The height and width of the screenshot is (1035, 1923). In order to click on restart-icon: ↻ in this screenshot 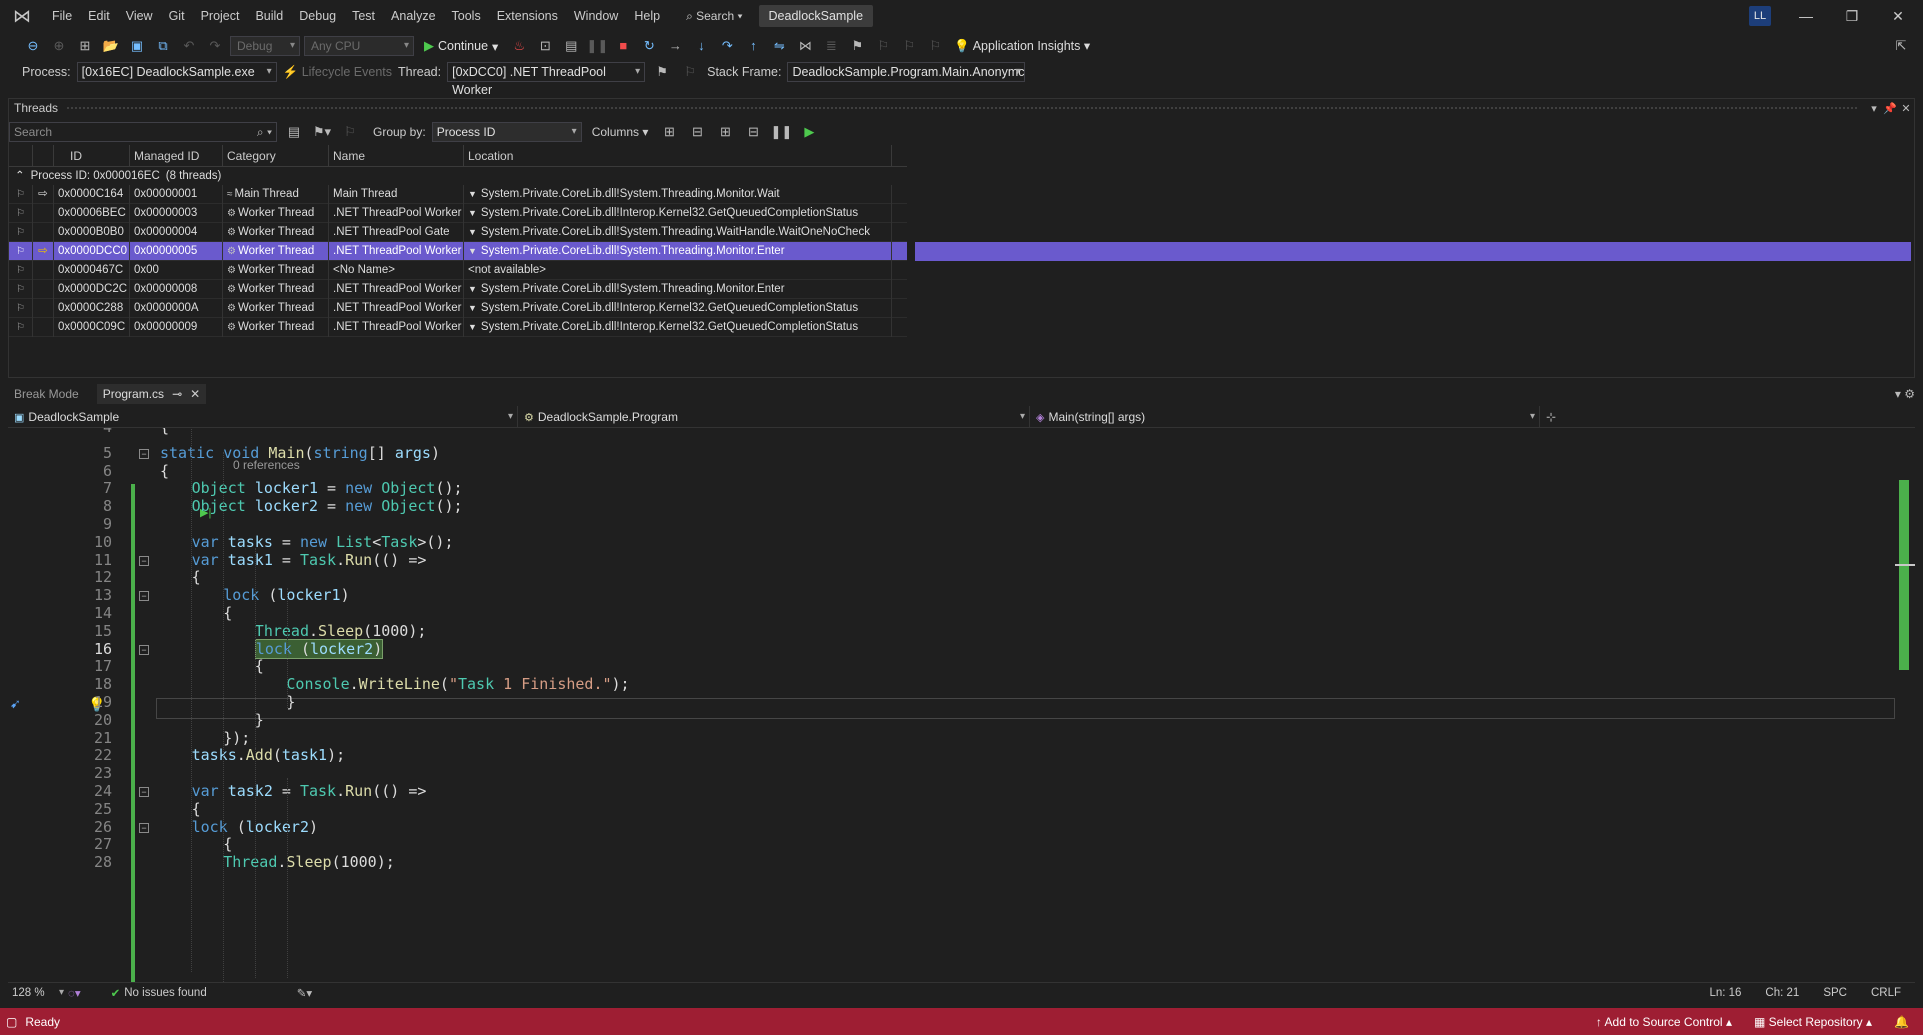, I will do `click(649, 46)`.